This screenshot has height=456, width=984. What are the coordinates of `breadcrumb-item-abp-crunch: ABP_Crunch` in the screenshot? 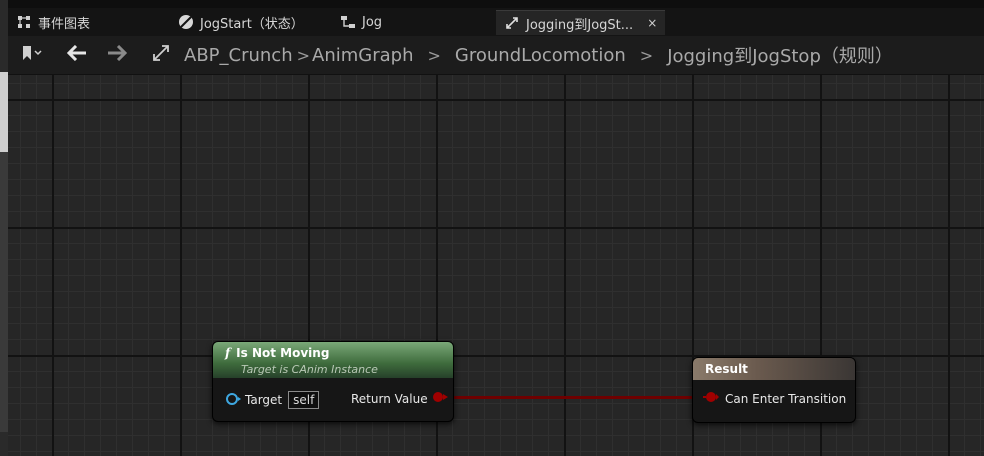 It's located at (238, 55).